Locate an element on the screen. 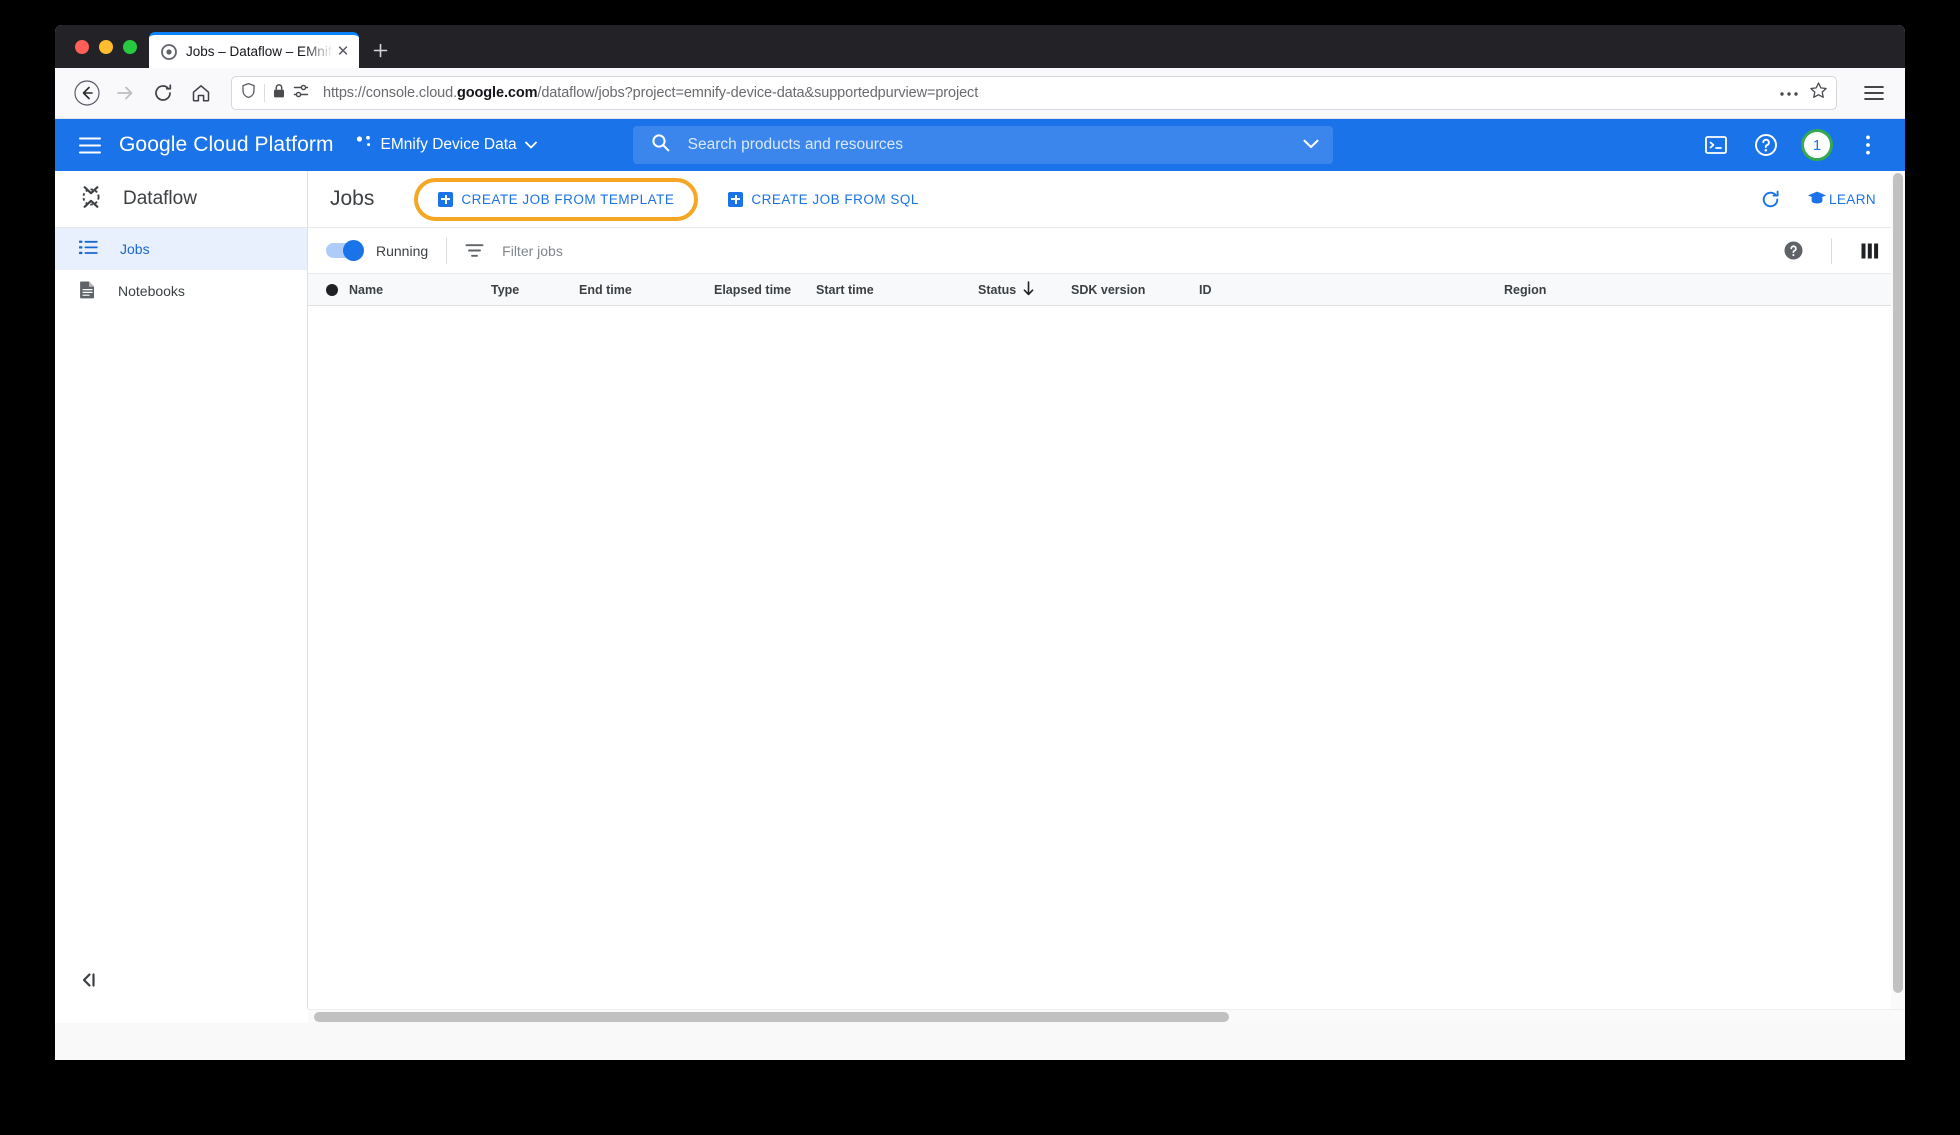 Image resolution: width=1960 pixels, height=1135 pixels. column-label: Start time is located at coordinates (845, 289).